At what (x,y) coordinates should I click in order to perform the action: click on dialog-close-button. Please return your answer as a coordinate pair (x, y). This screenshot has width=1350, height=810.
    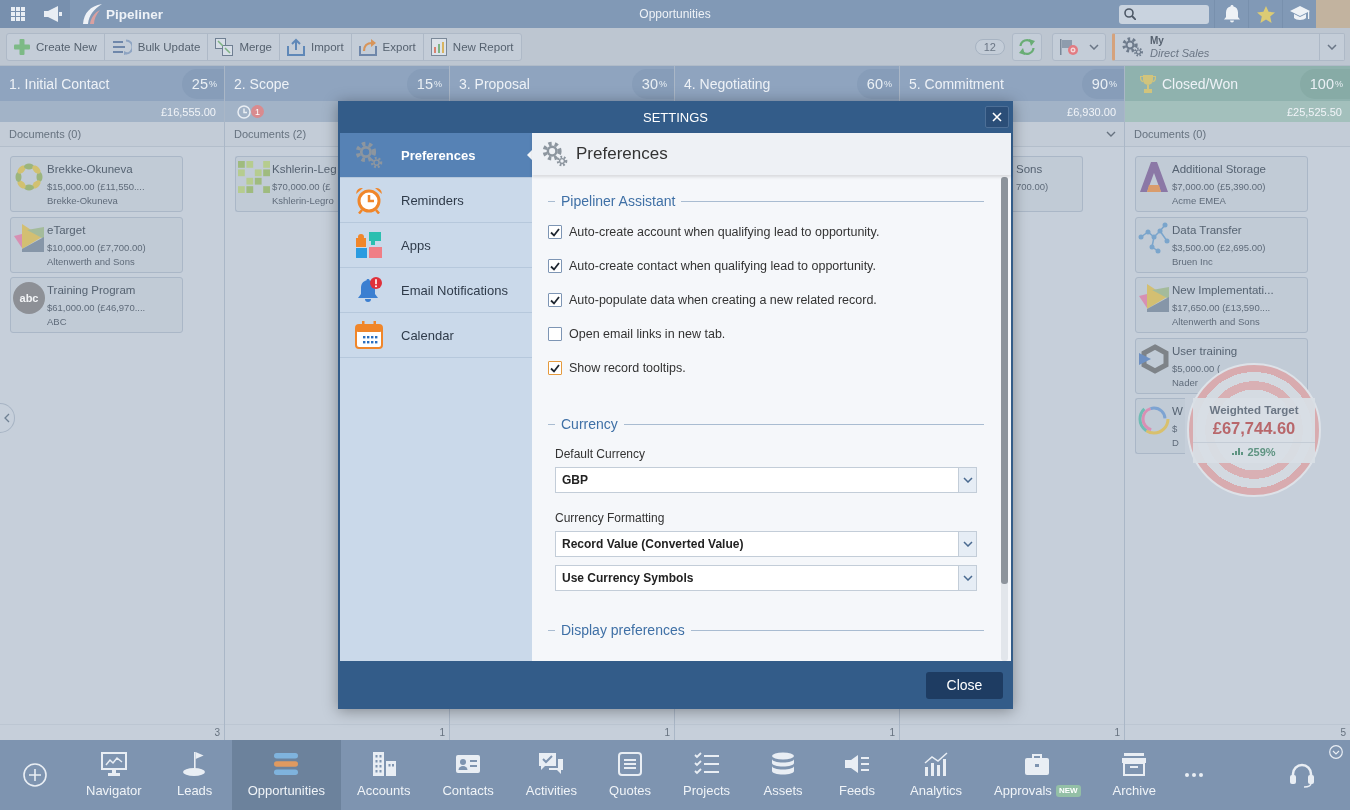
    Looking at the image, I should click on (997, 117).